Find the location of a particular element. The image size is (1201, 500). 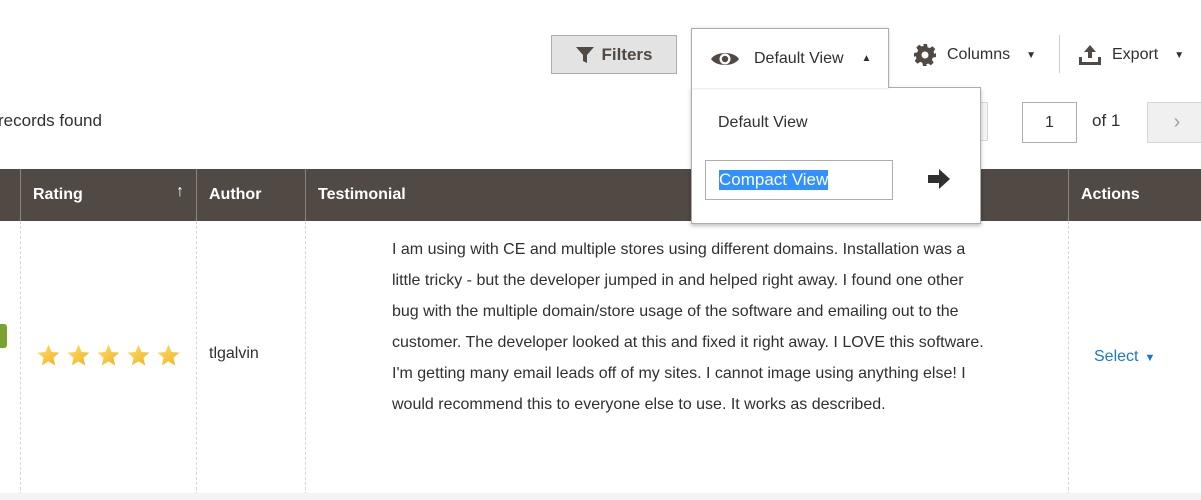

filters-label: Filters is located at coordinates (627, 54).